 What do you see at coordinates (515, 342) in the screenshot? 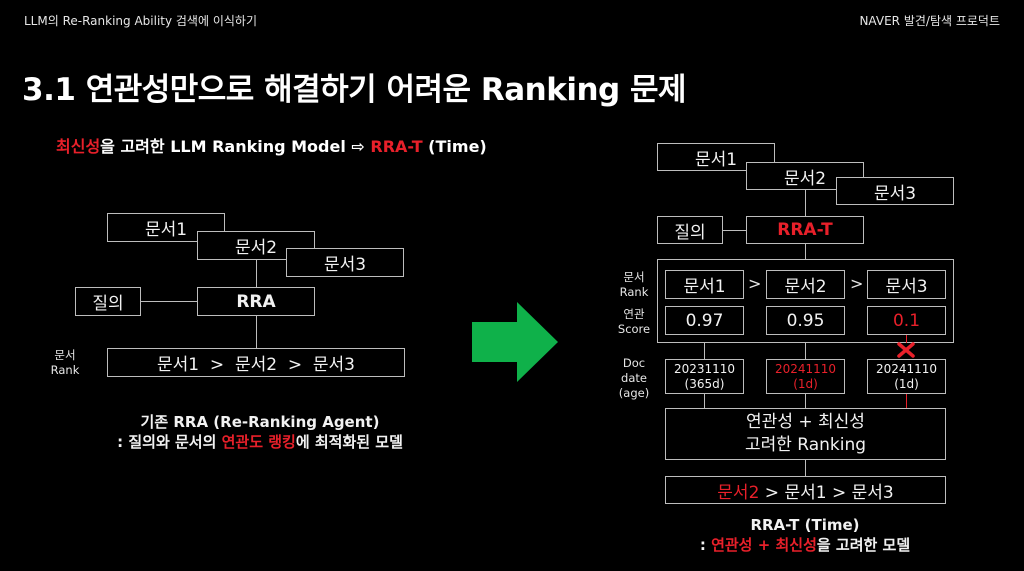
I see `right-arrow-icon` at bounding box center [515, 342].